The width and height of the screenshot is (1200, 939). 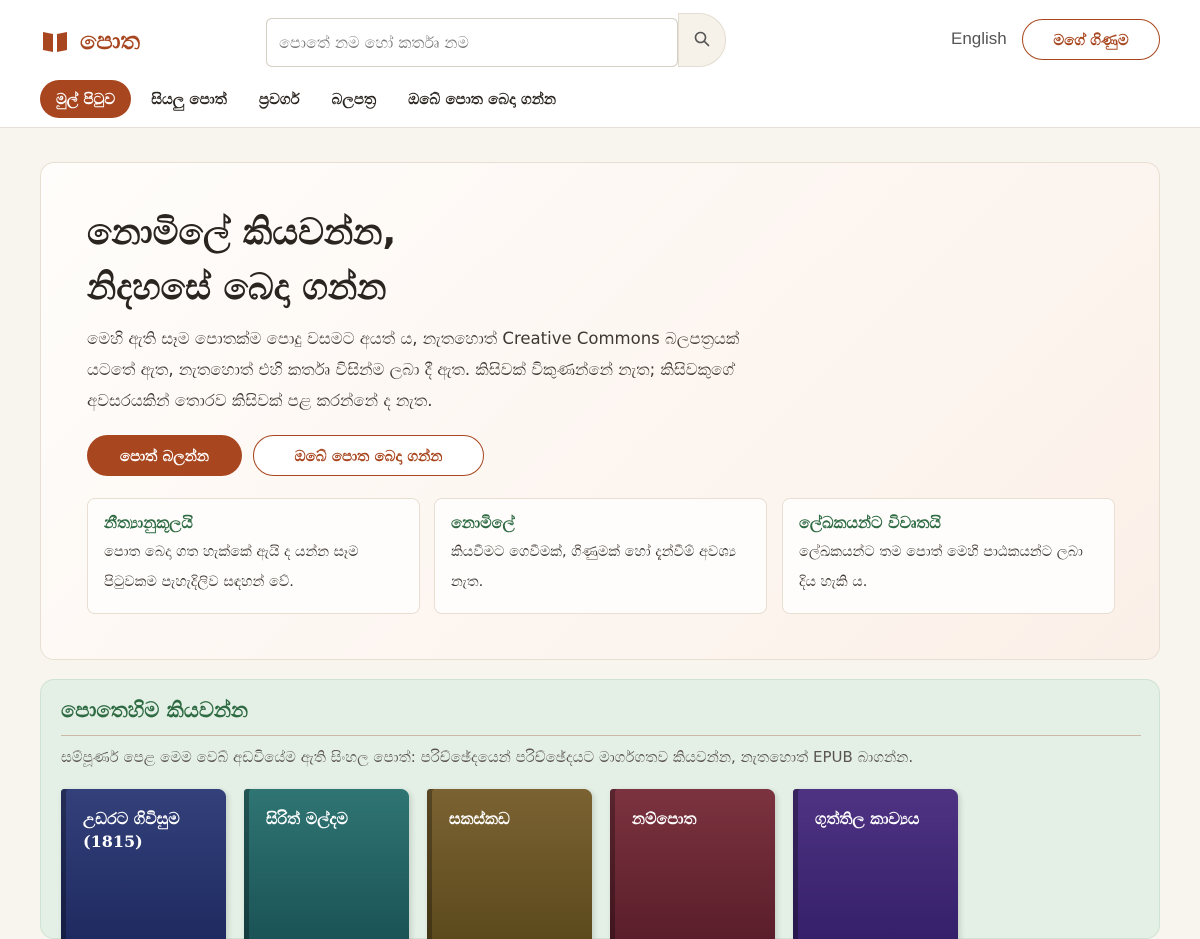 What do you see at coordinates (189, 99) in the screenshot?
I see `nav-item-all-books: සියලු පොත්` at bounding box center [189, 99].